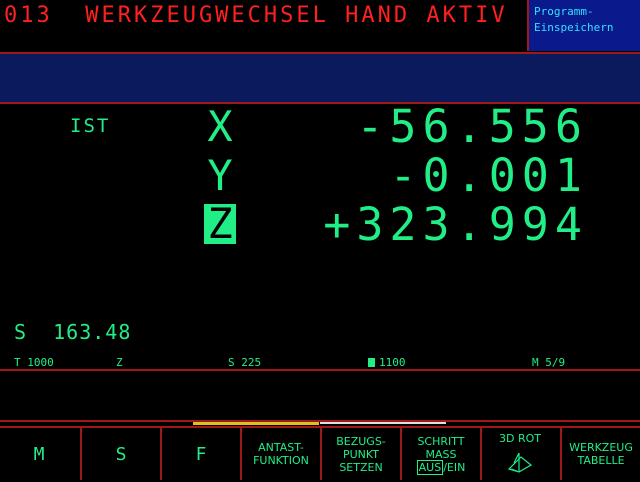 This screenshot has width=640, height=482. I want to click on softkey-m-label: M, so click(39, 454).